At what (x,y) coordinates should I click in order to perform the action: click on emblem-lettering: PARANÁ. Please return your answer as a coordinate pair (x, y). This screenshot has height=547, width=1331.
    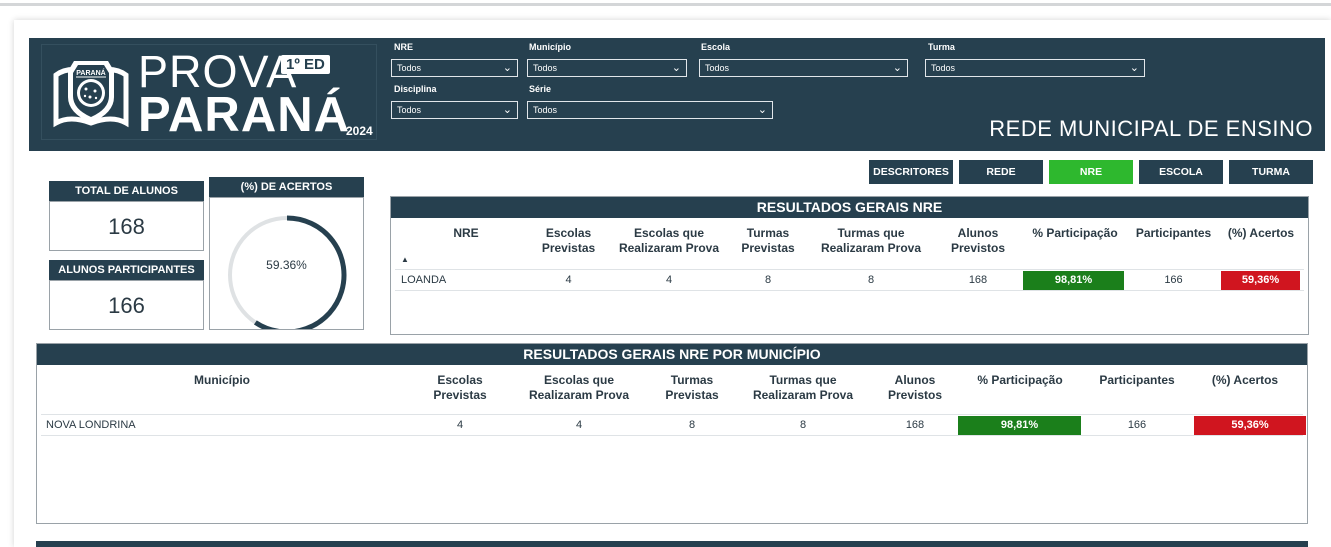
    Looking at the image, I should click on (90, 72).